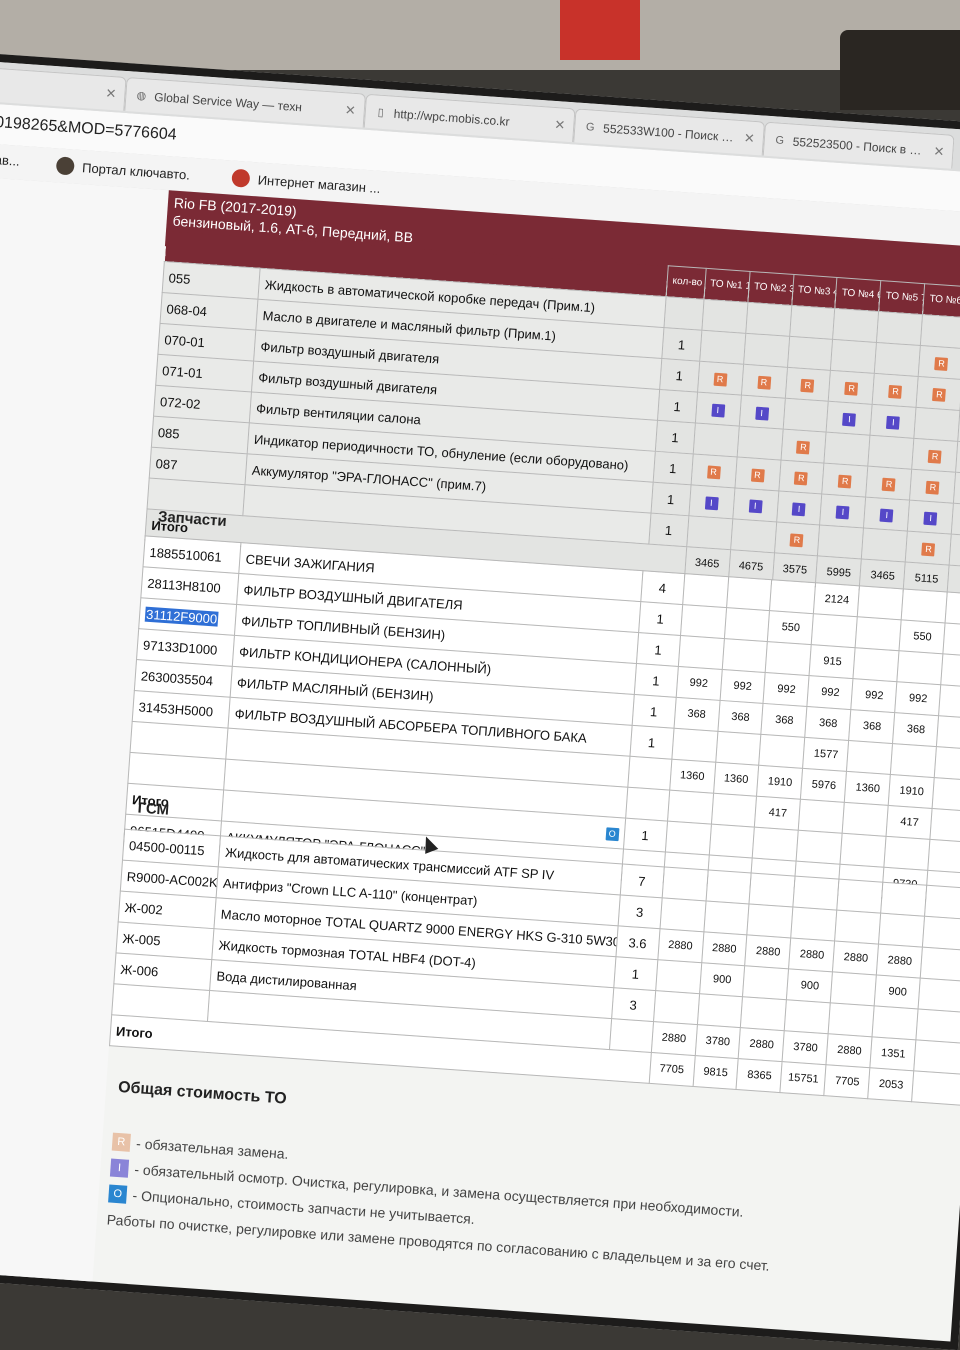 The image size is (960, 1350). What do you see at coordinates (860, 146) in the screenshot?
I see `tab-label: 552523500 - Поиск в Goo` at bounding box center [860, 146].